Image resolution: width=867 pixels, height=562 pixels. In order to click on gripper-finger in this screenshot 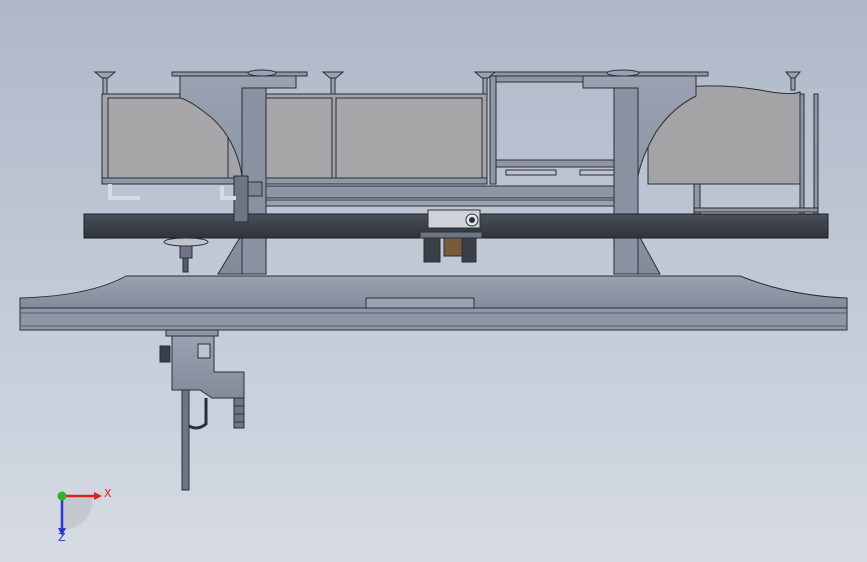, I will do `click(239, 413)`.